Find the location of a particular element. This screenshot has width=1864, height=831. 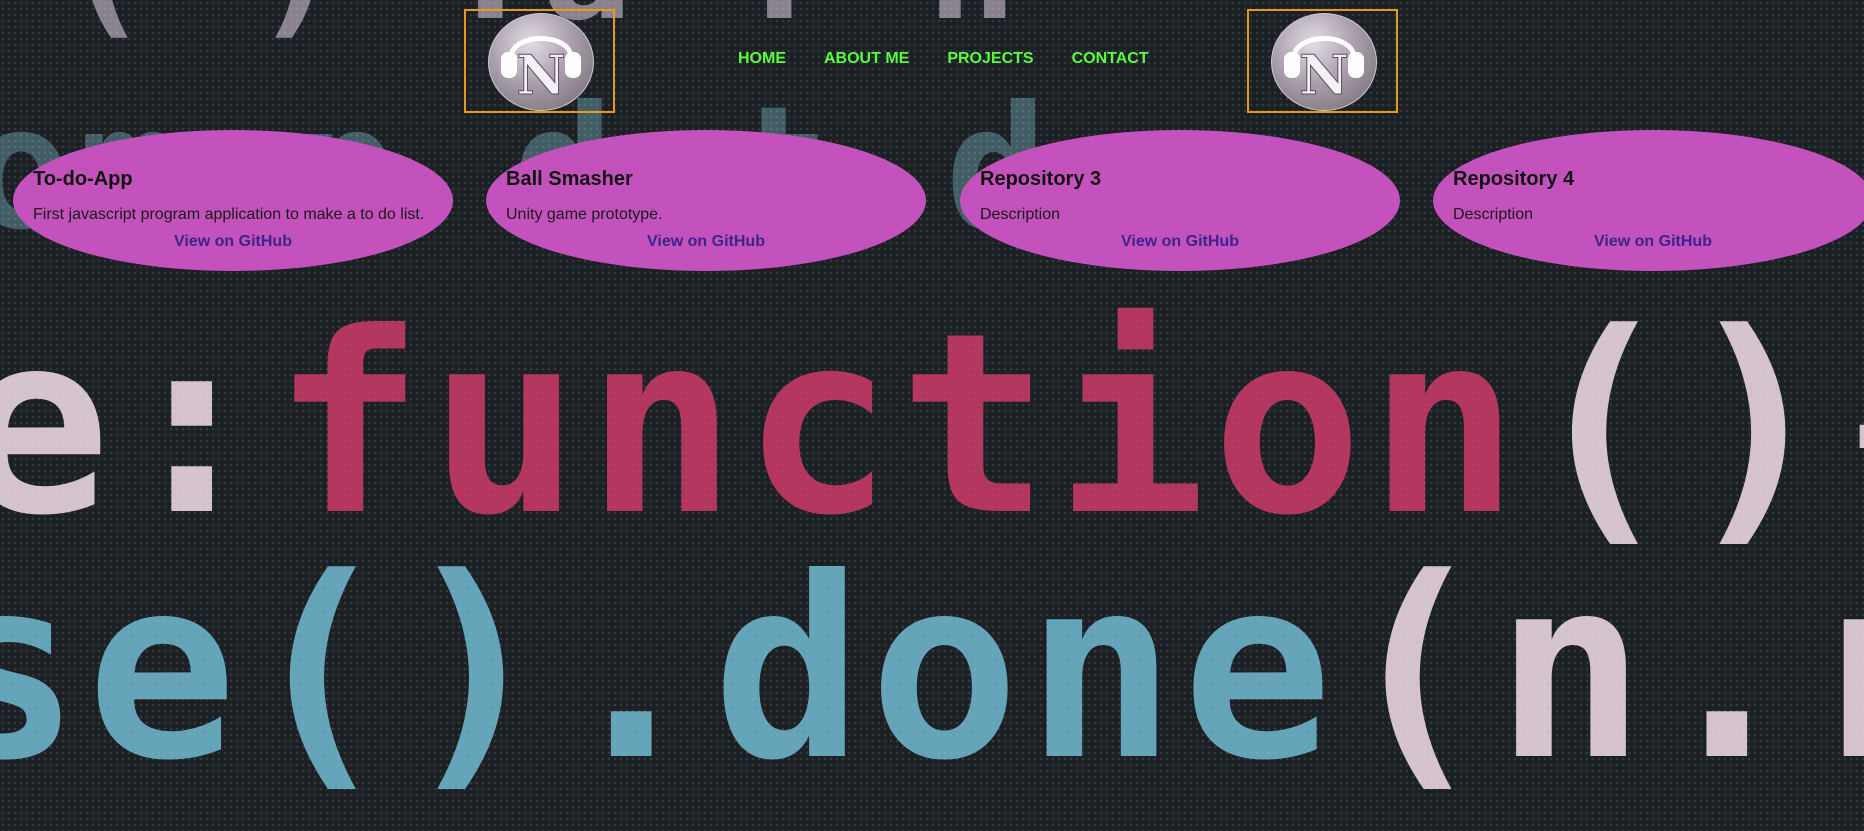

bg-code-token: (n.res is located at coordinates (1601, 669).